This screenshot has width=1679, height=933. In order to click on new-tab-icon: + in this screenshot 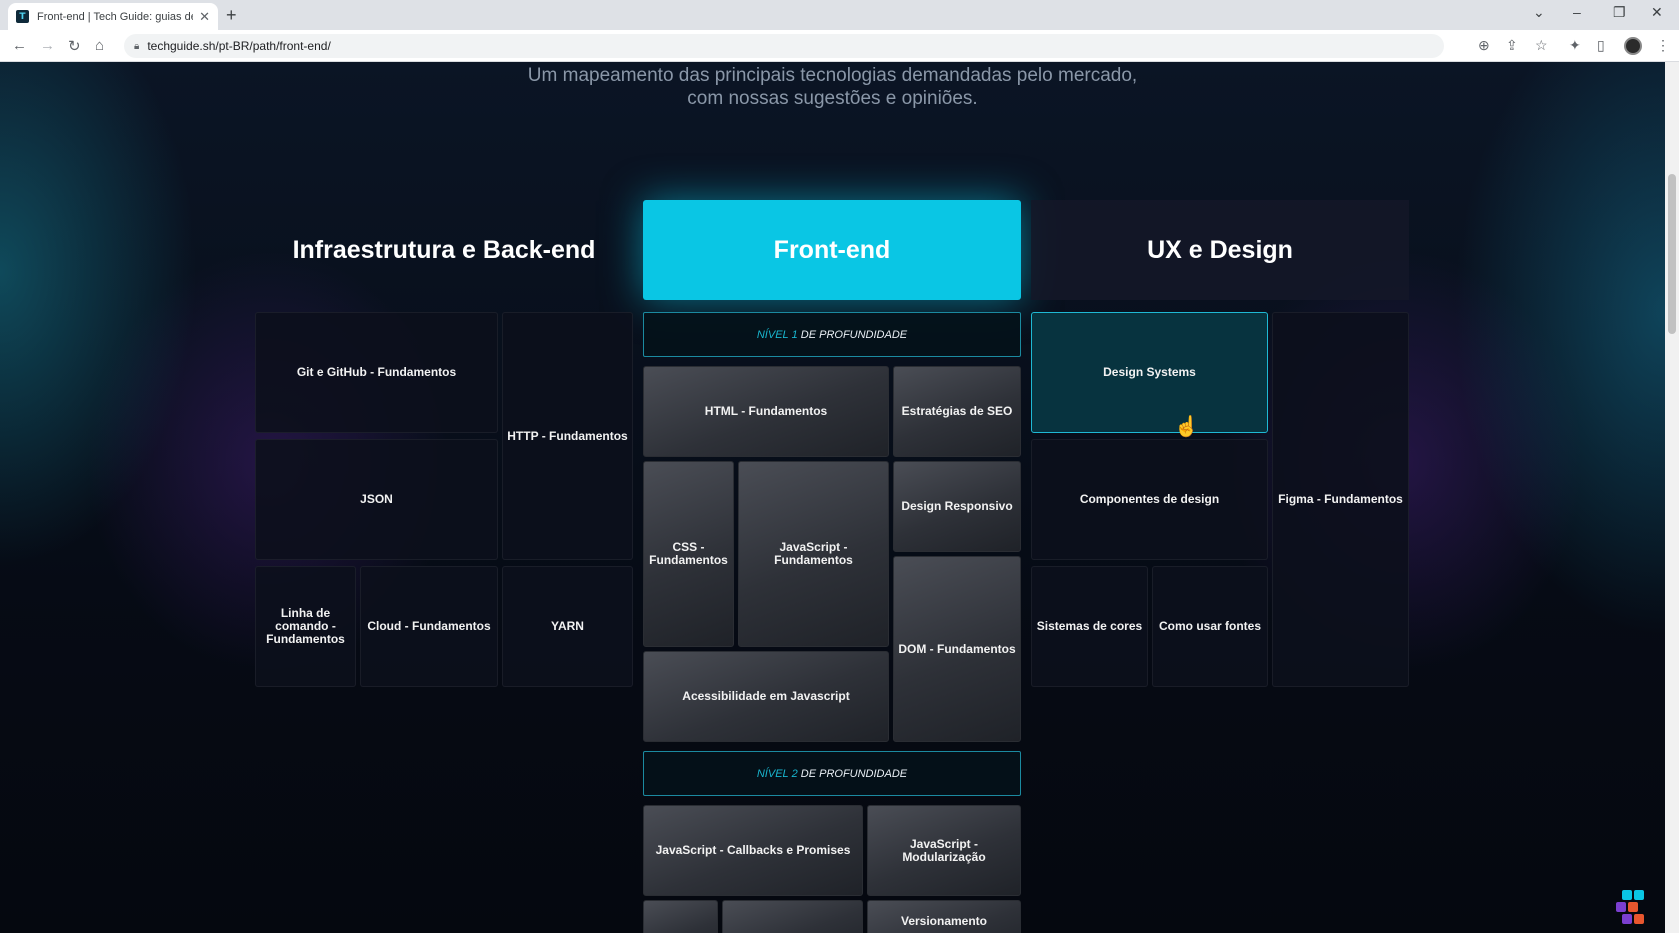, I will do `click(231, 15)`.